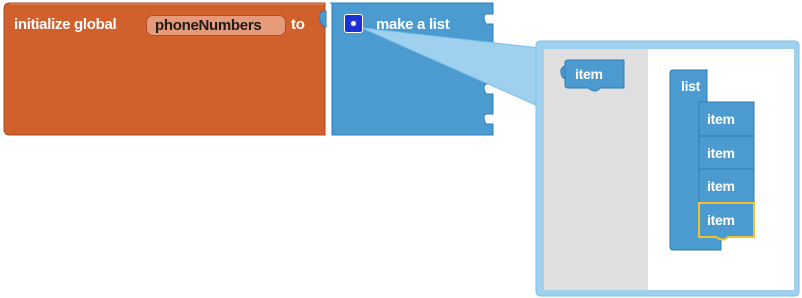 This screenshot has width=802, height=298. I want to click on gear-icon, so click(353, 23).